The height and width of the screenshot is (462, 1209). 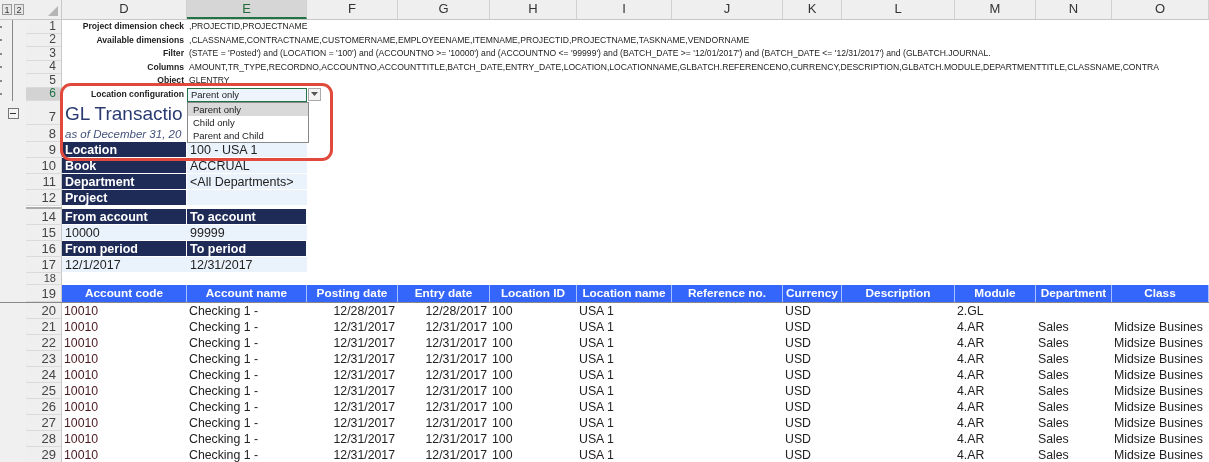 What do you see at coordinates (124, 217) in the screenshot?
I see `range-label: From account` at bounding box center [124, 217].